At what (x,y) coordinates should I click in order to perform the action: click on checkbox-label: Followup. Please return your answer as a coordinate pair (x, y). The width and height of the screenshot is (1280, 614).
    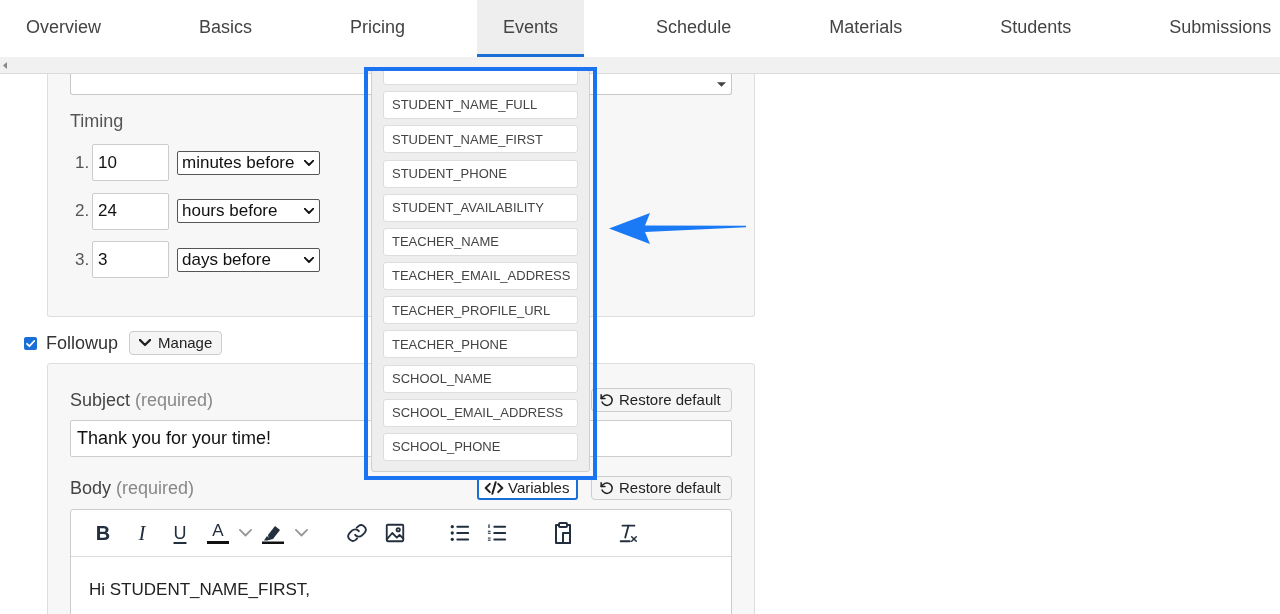
    Looking at the image, I should click on (82, 343).